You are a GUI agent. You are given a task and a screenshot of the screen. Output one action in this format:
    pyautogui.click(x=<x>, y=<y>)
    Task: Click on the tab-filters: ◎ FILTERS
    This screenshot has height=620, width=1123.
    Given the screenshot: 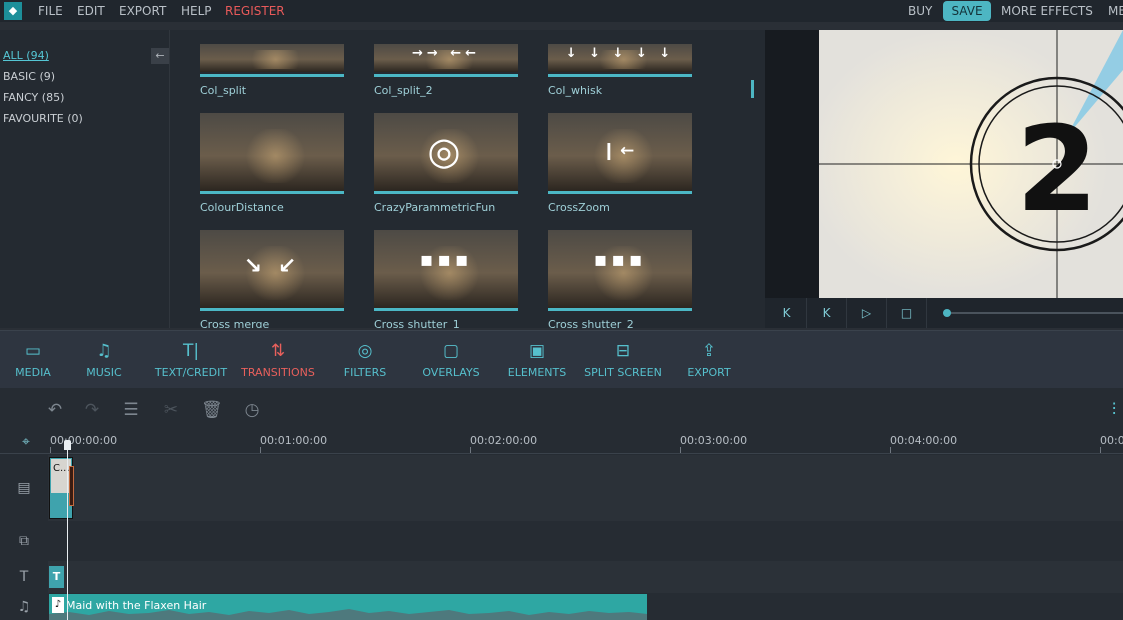 What is the action you would take?
    pyautogui.click(x=365, y=360)
    